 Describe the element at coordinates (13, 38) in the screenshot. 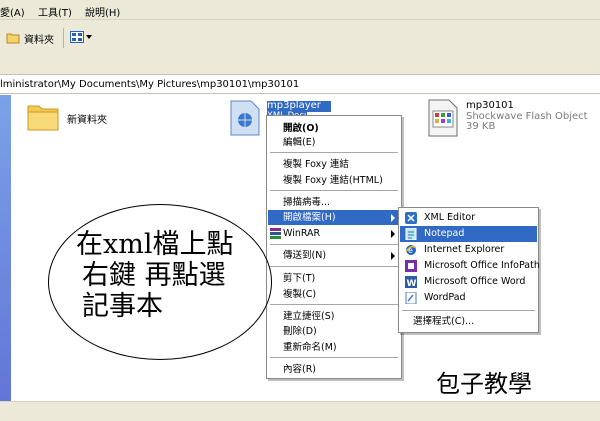

I see `folder-icon` at that location.